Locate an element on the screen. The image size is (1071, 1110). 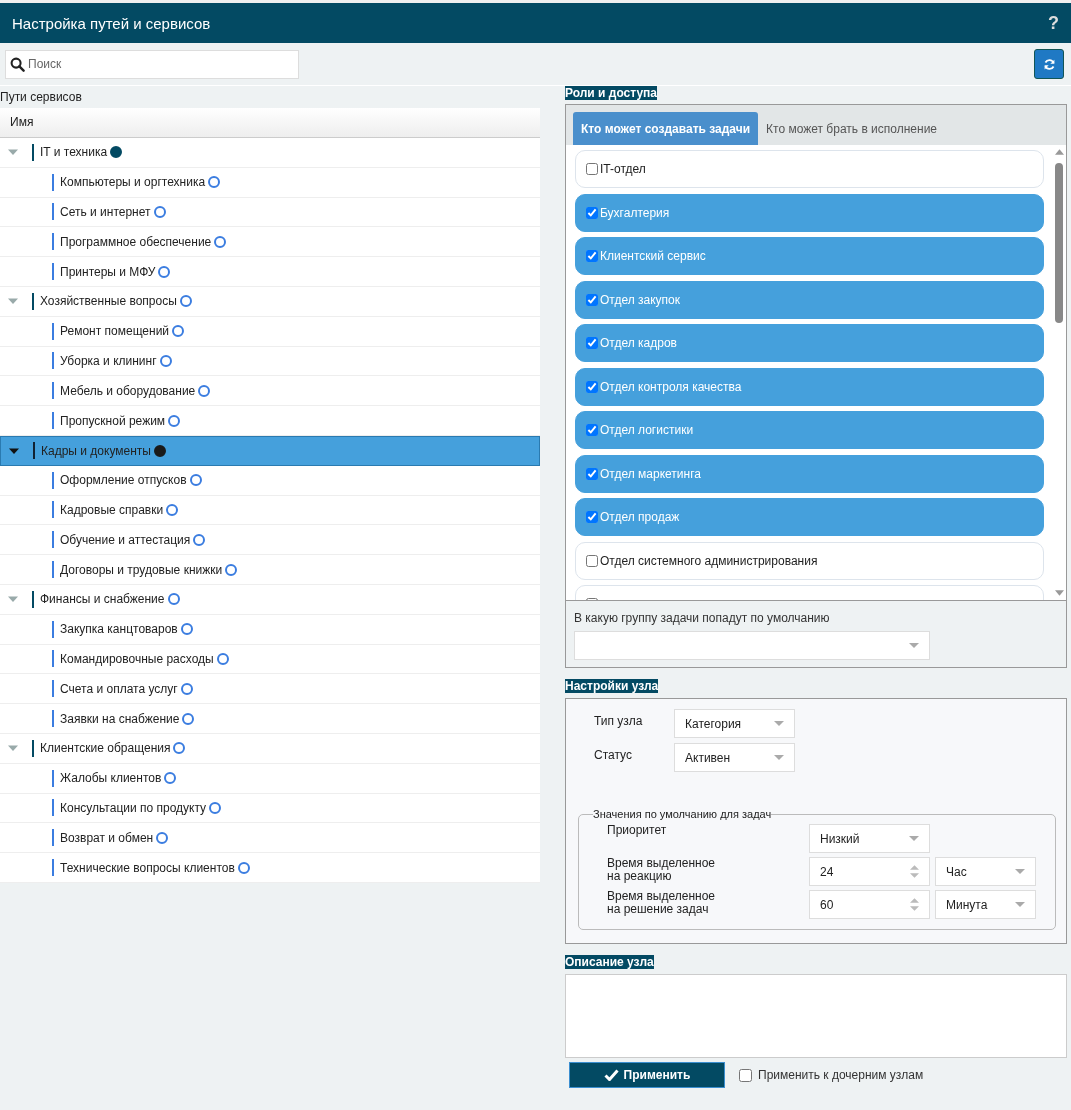
description-field is located at coordinates (816, 1016).